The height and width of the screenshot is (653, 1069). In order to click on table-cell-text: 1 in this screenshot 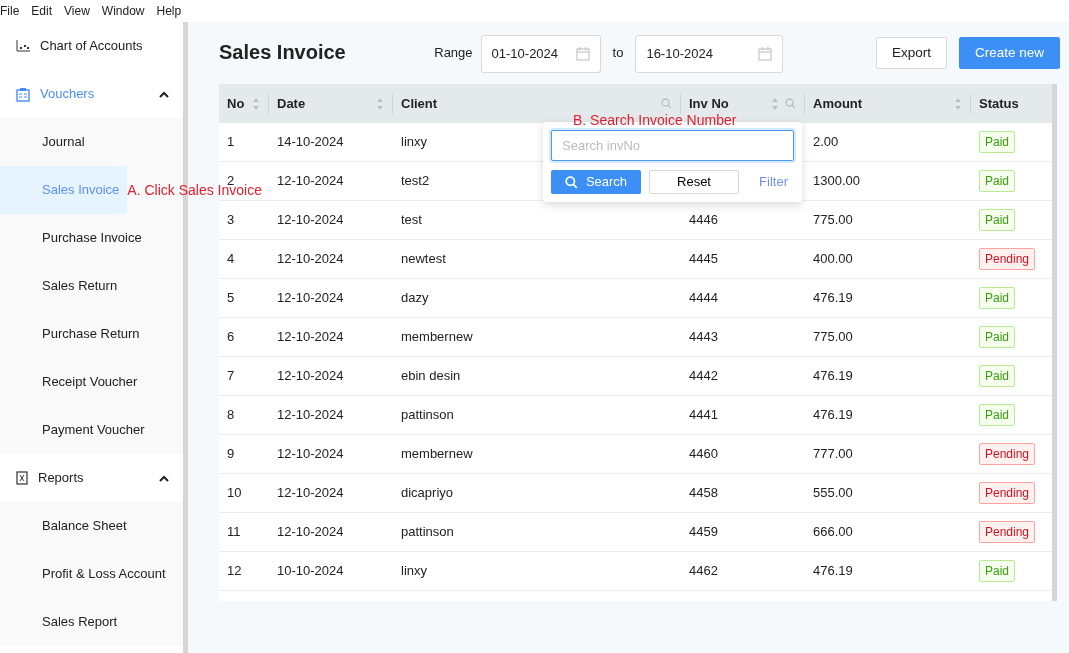, I will do `click(231, 142)`.